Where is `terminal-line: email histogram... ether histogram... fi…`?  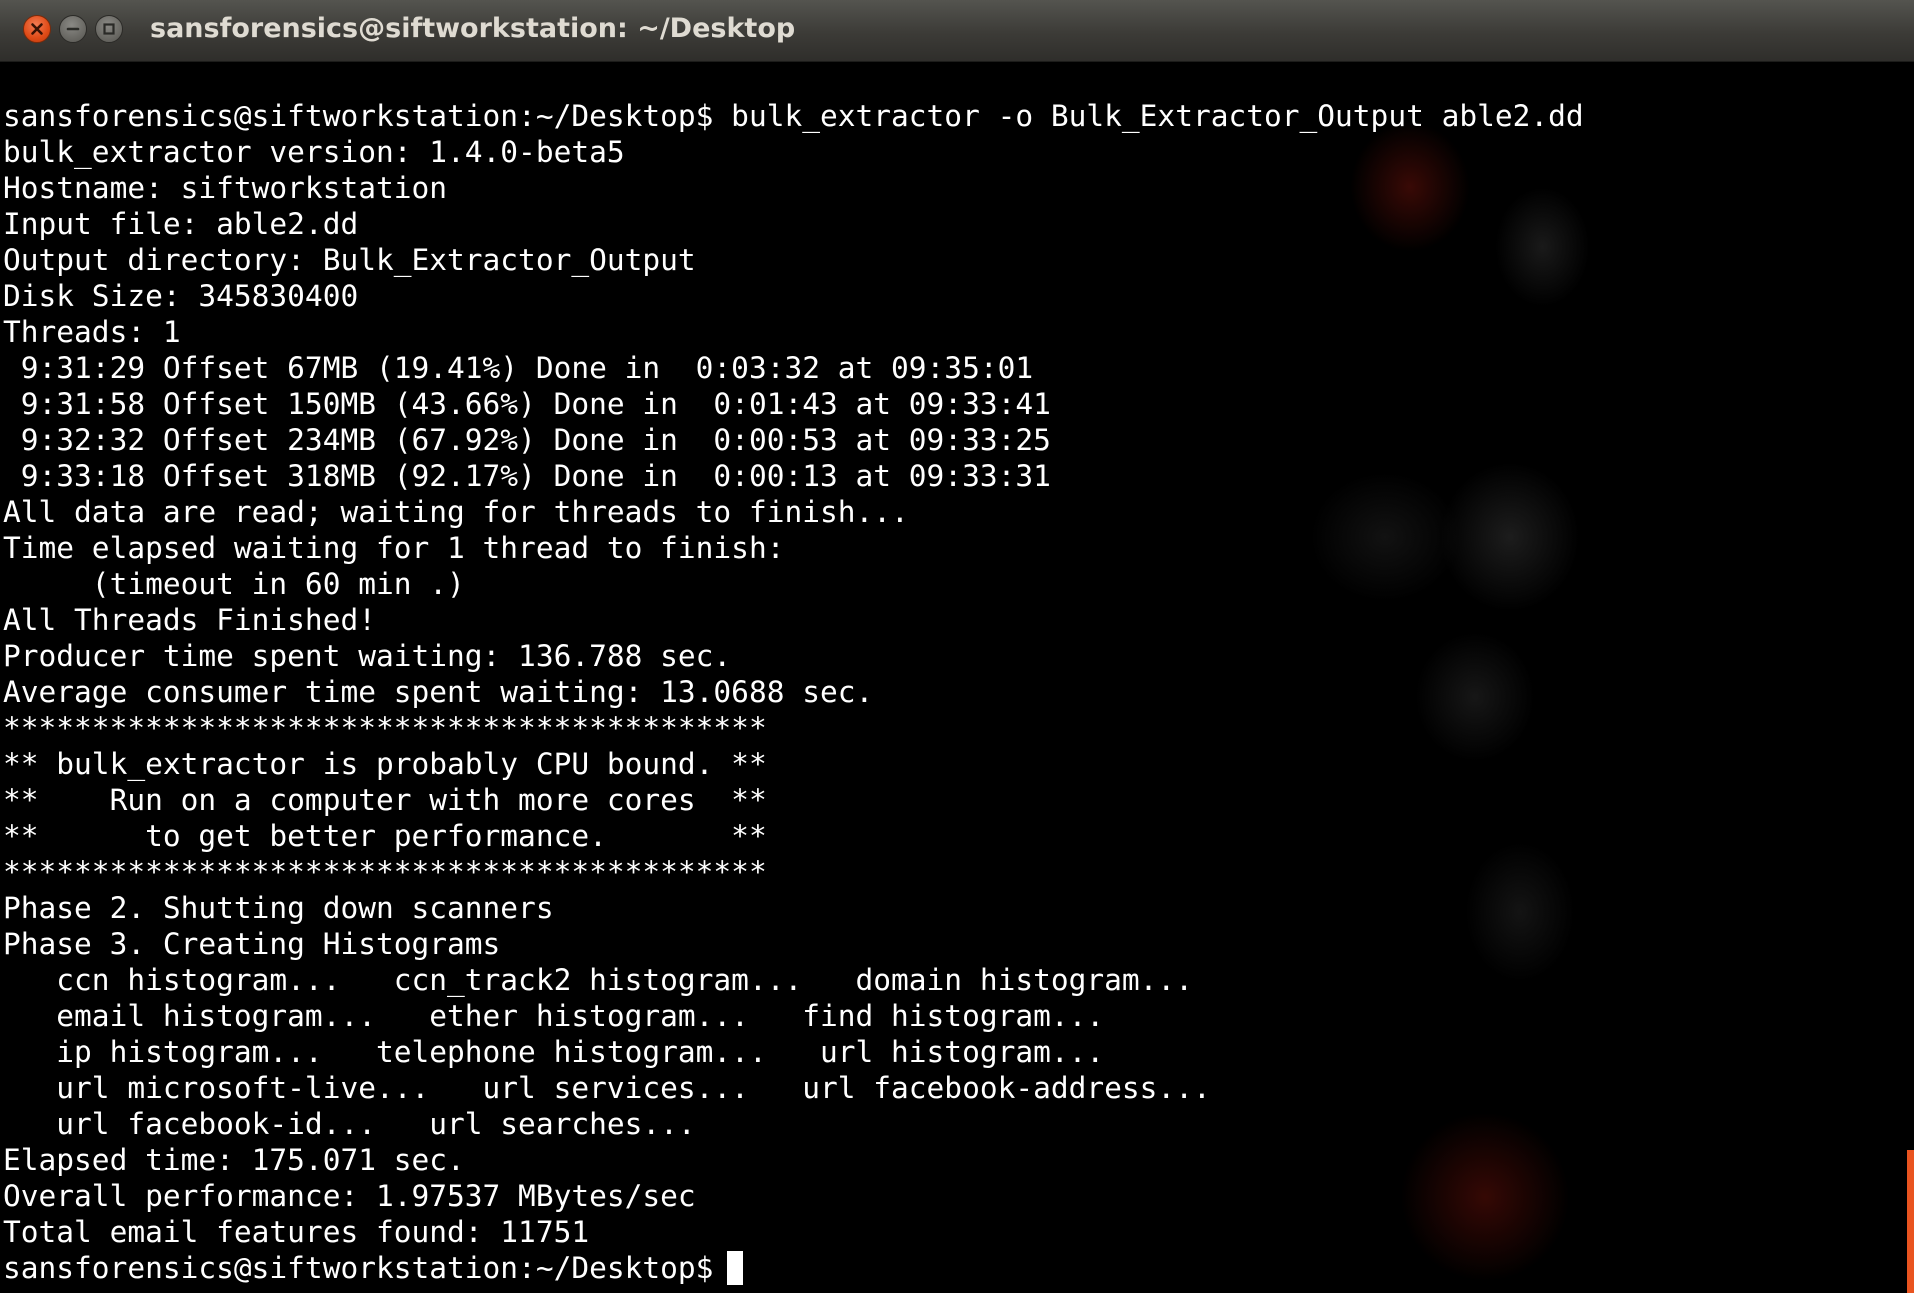 terminal-line: email histogram... ether histogram... fi… is located at coordinates (554, 1016).